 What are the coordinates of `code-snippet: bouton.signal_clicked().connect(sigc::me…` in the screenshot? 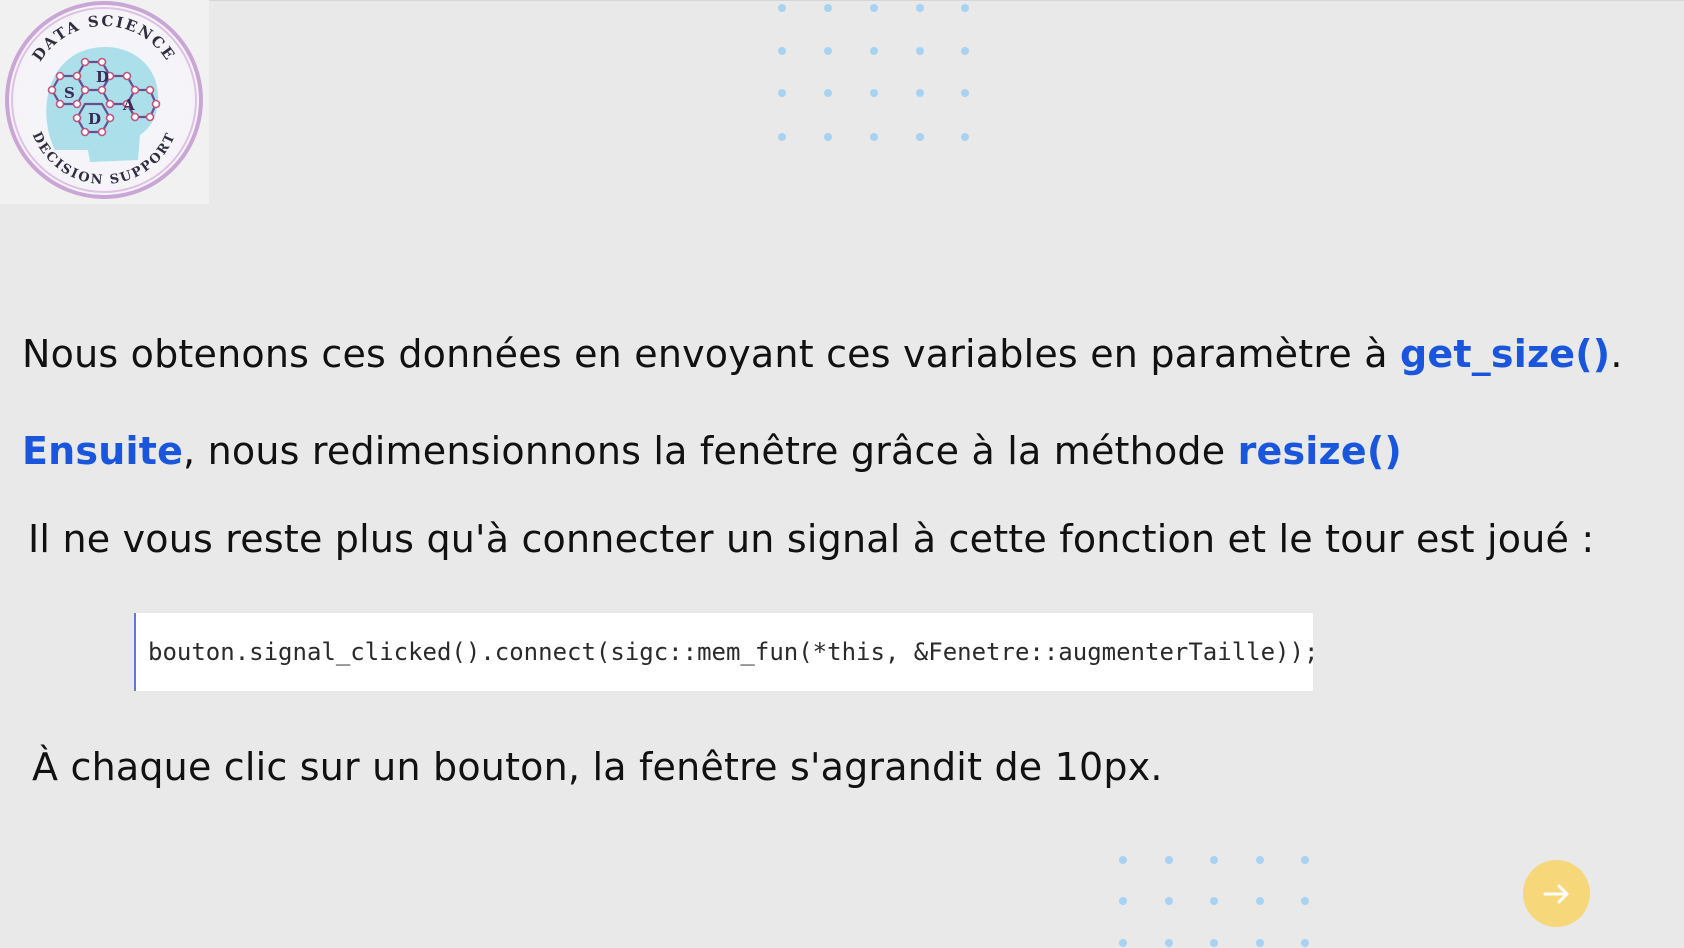 It's located at (726, 652).